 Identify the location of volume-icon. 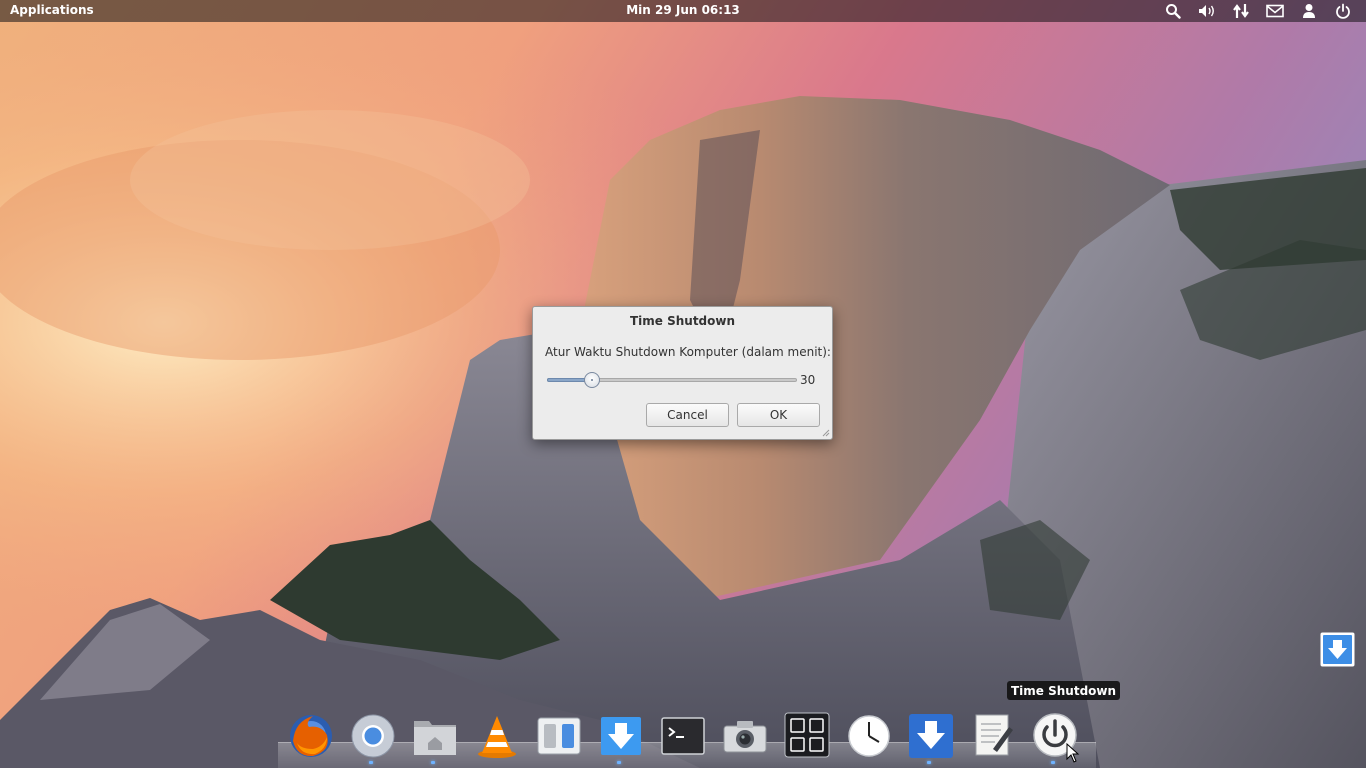
(1207, 11).